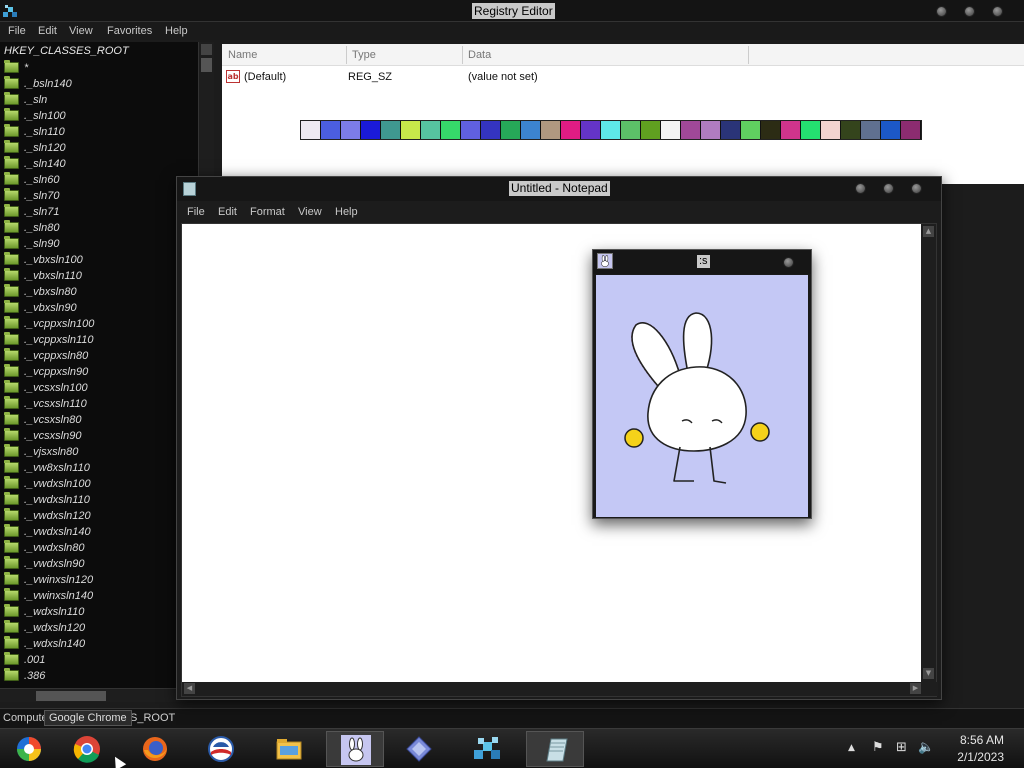 The image size is (1024, 768). Describe the element at coordinates (189, 688) in the screenshot. I see `scroll-left-arrow-icon: ◀` at that location.